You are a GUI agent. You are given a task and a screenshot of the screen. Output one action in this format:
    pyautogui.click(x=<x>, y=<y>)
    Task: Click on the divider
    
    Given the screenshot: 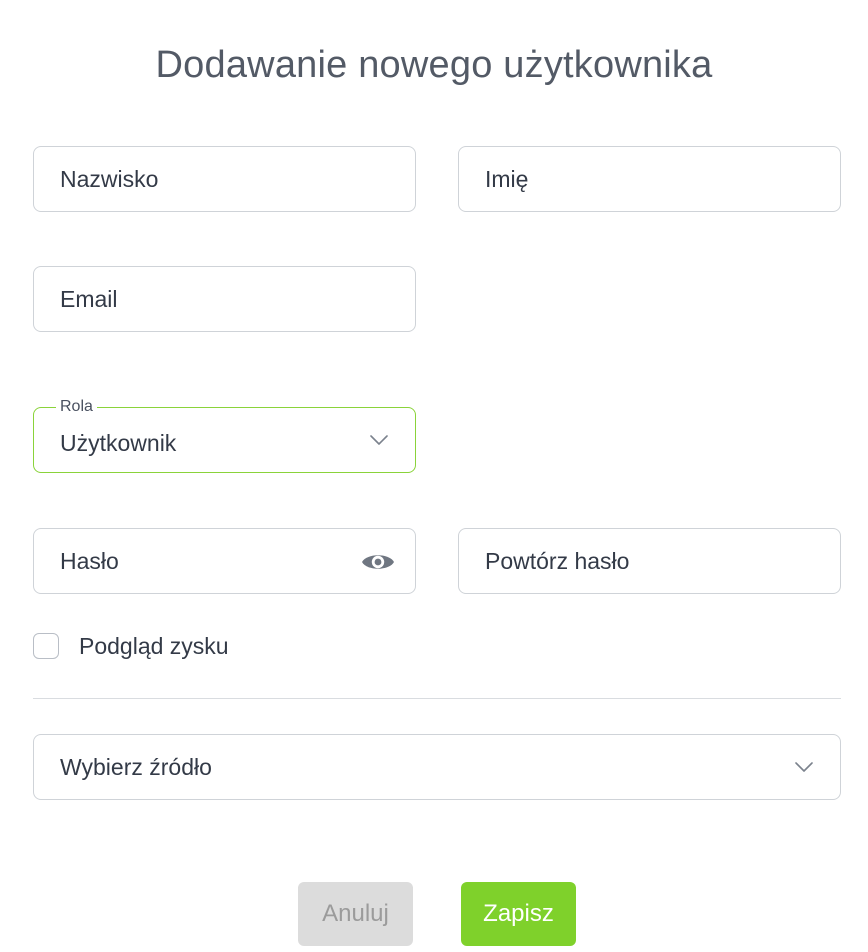 What is the action you would take?
    pyautogui.click(x=437, y=698)
    